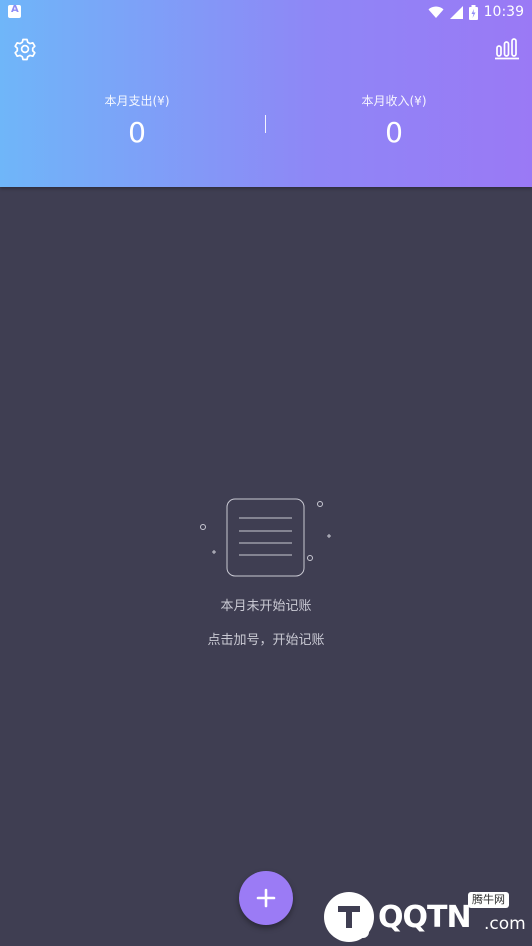  I want to click on monthly-expense: 本月支出(¥) 0, so click(137, 121).